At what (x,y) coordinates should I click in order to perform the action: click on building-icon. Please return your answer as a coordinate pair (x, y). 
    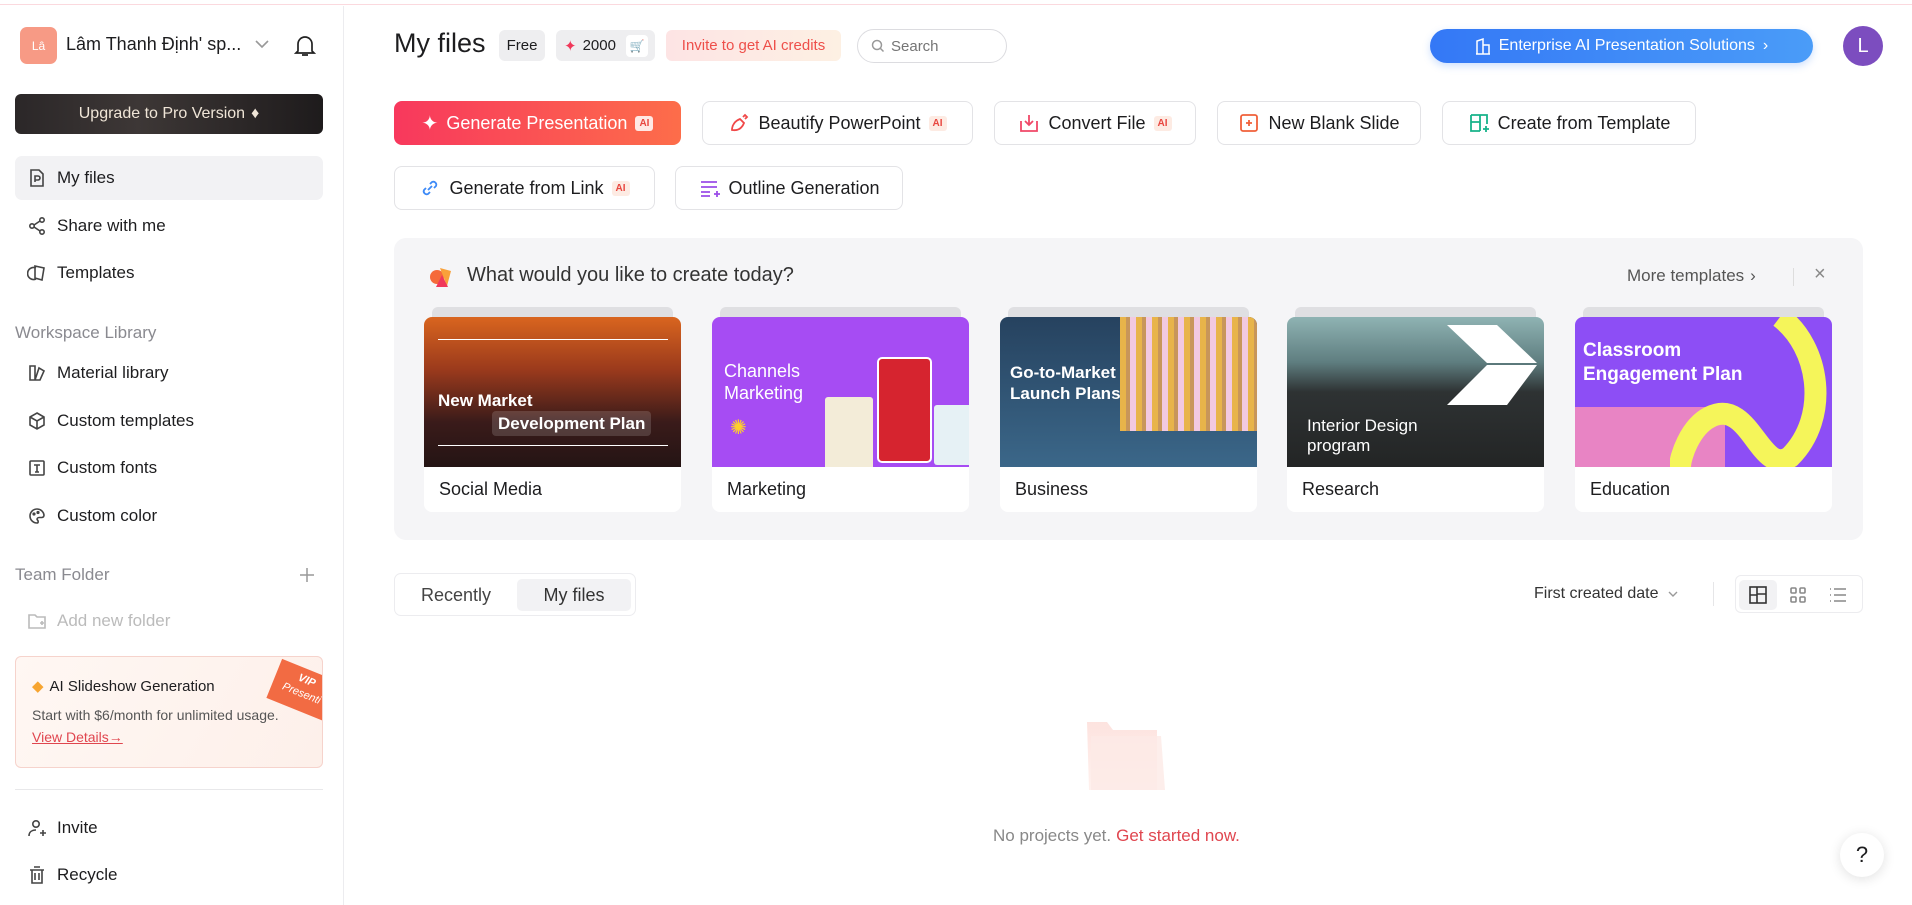
    Looking at the image, I should click on (1482, 46).